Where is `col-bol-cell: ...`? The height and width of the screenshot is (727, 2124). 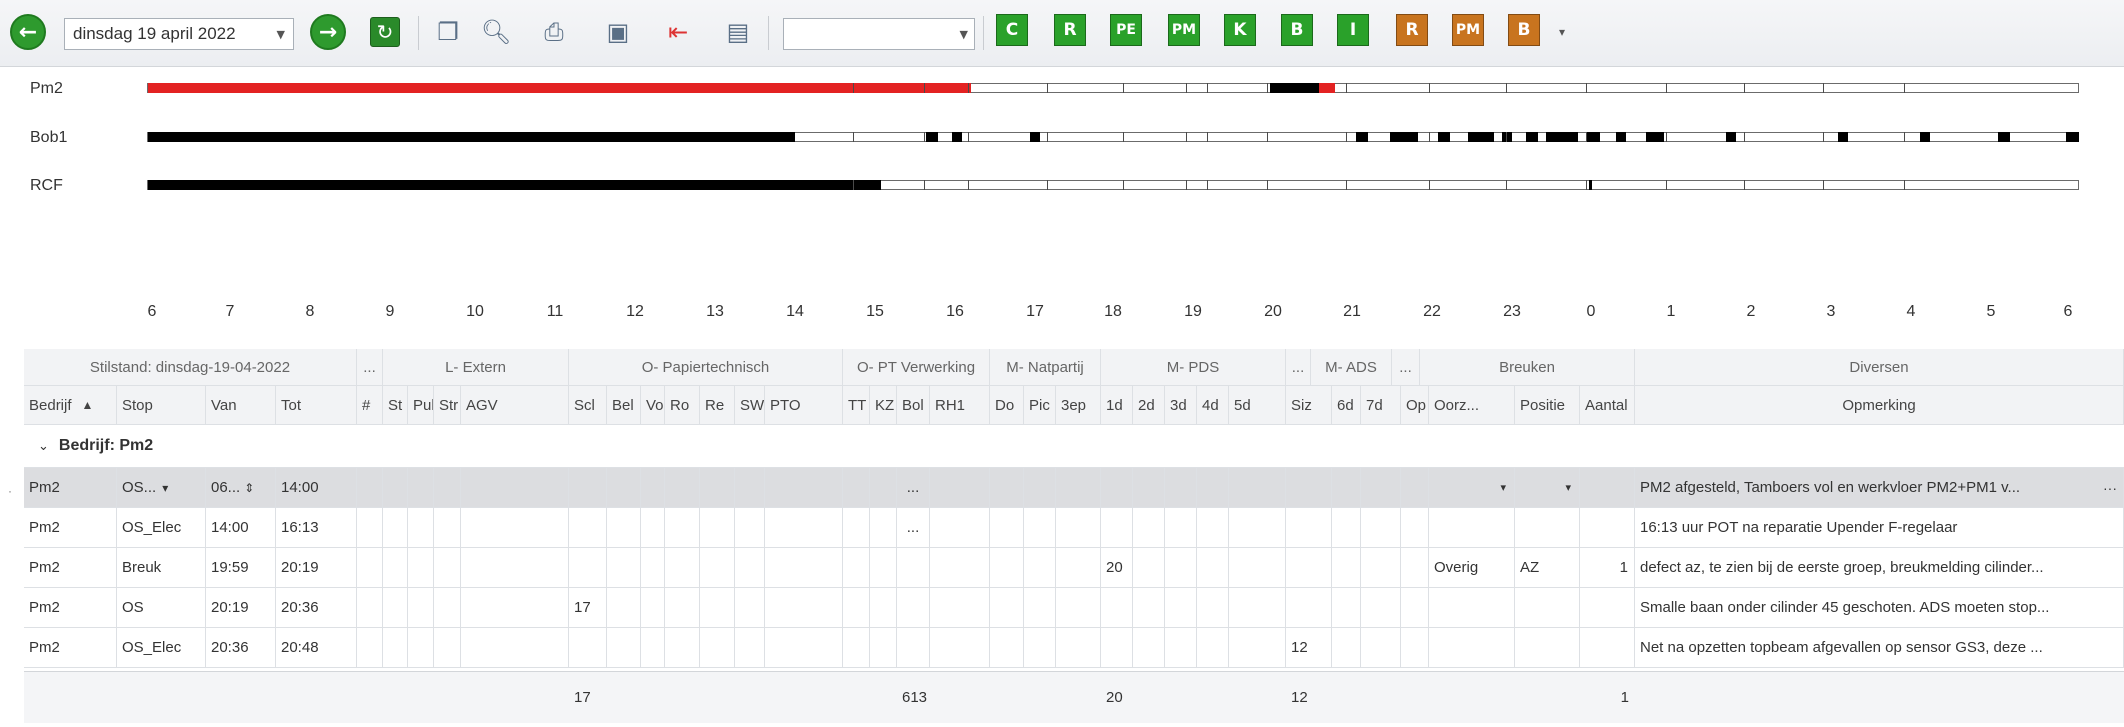
col-bol-cell: ... is located at coordinates (913, 528).